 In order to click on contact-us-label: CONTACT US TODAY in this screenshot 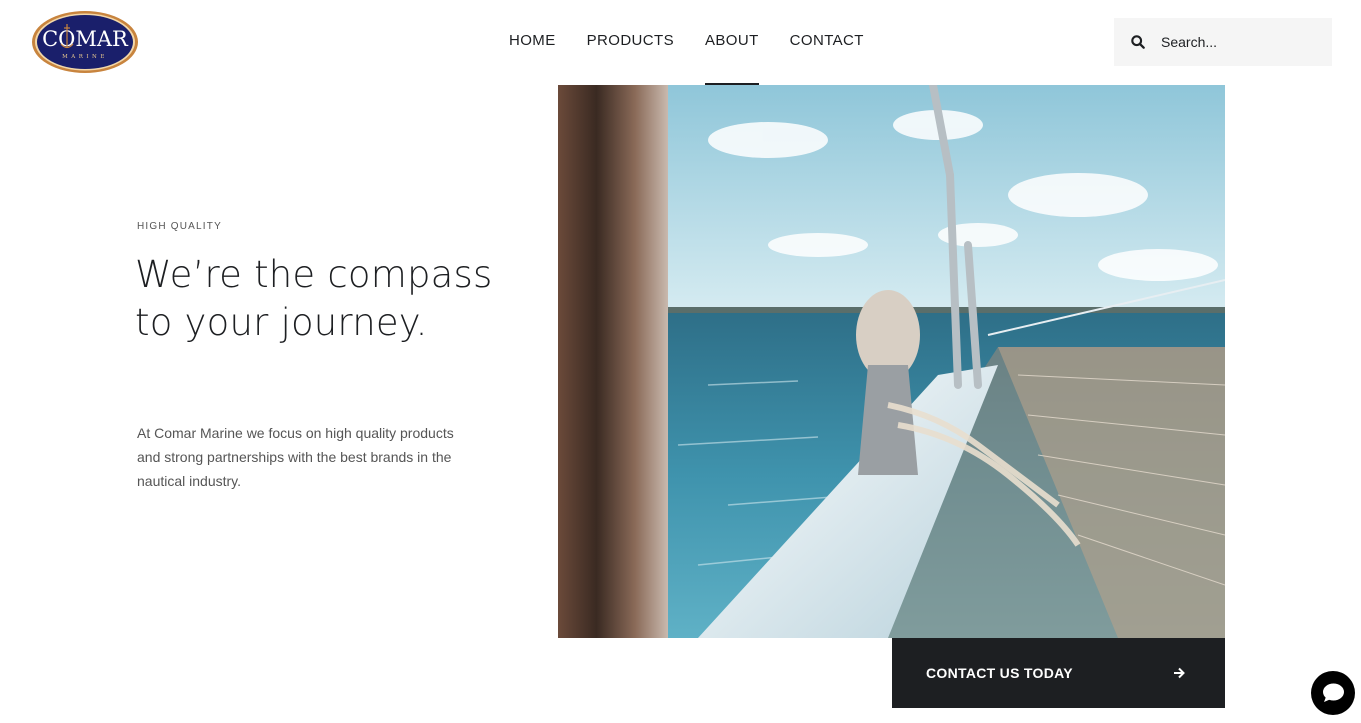, I will do `click(999, 673)`.